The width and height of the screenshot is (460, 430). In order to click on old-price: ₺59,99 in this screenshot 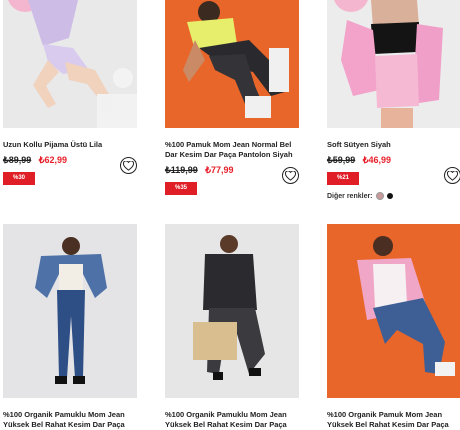, I will do `click(341, 160)`.